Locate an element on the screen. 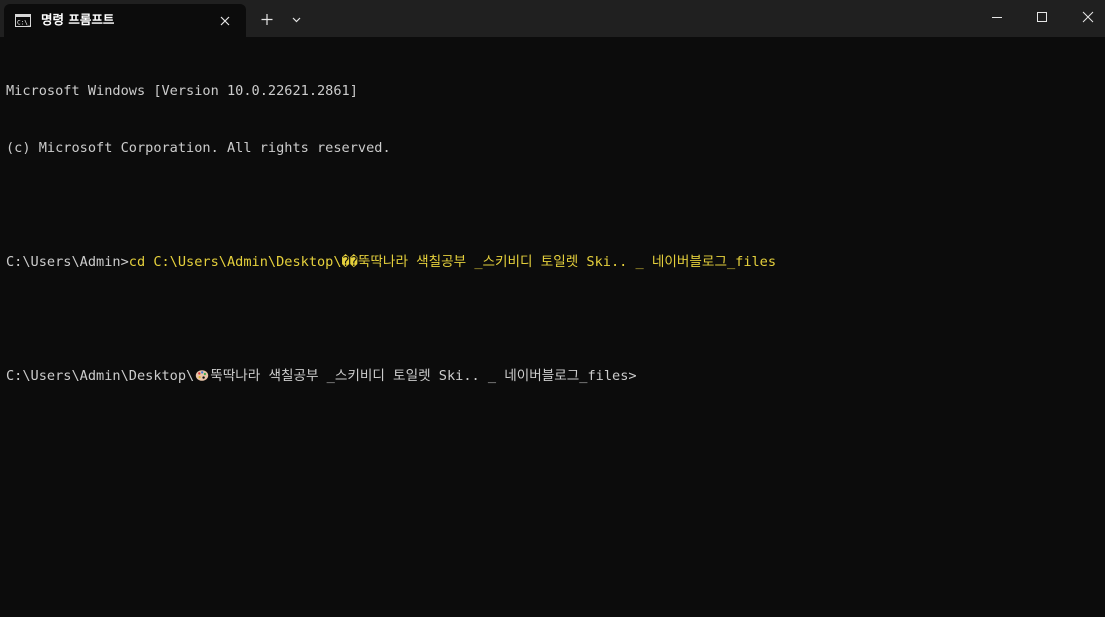 This screenshot has width=1105, height=617. window-close-button is located at coordinates (1084, 16).